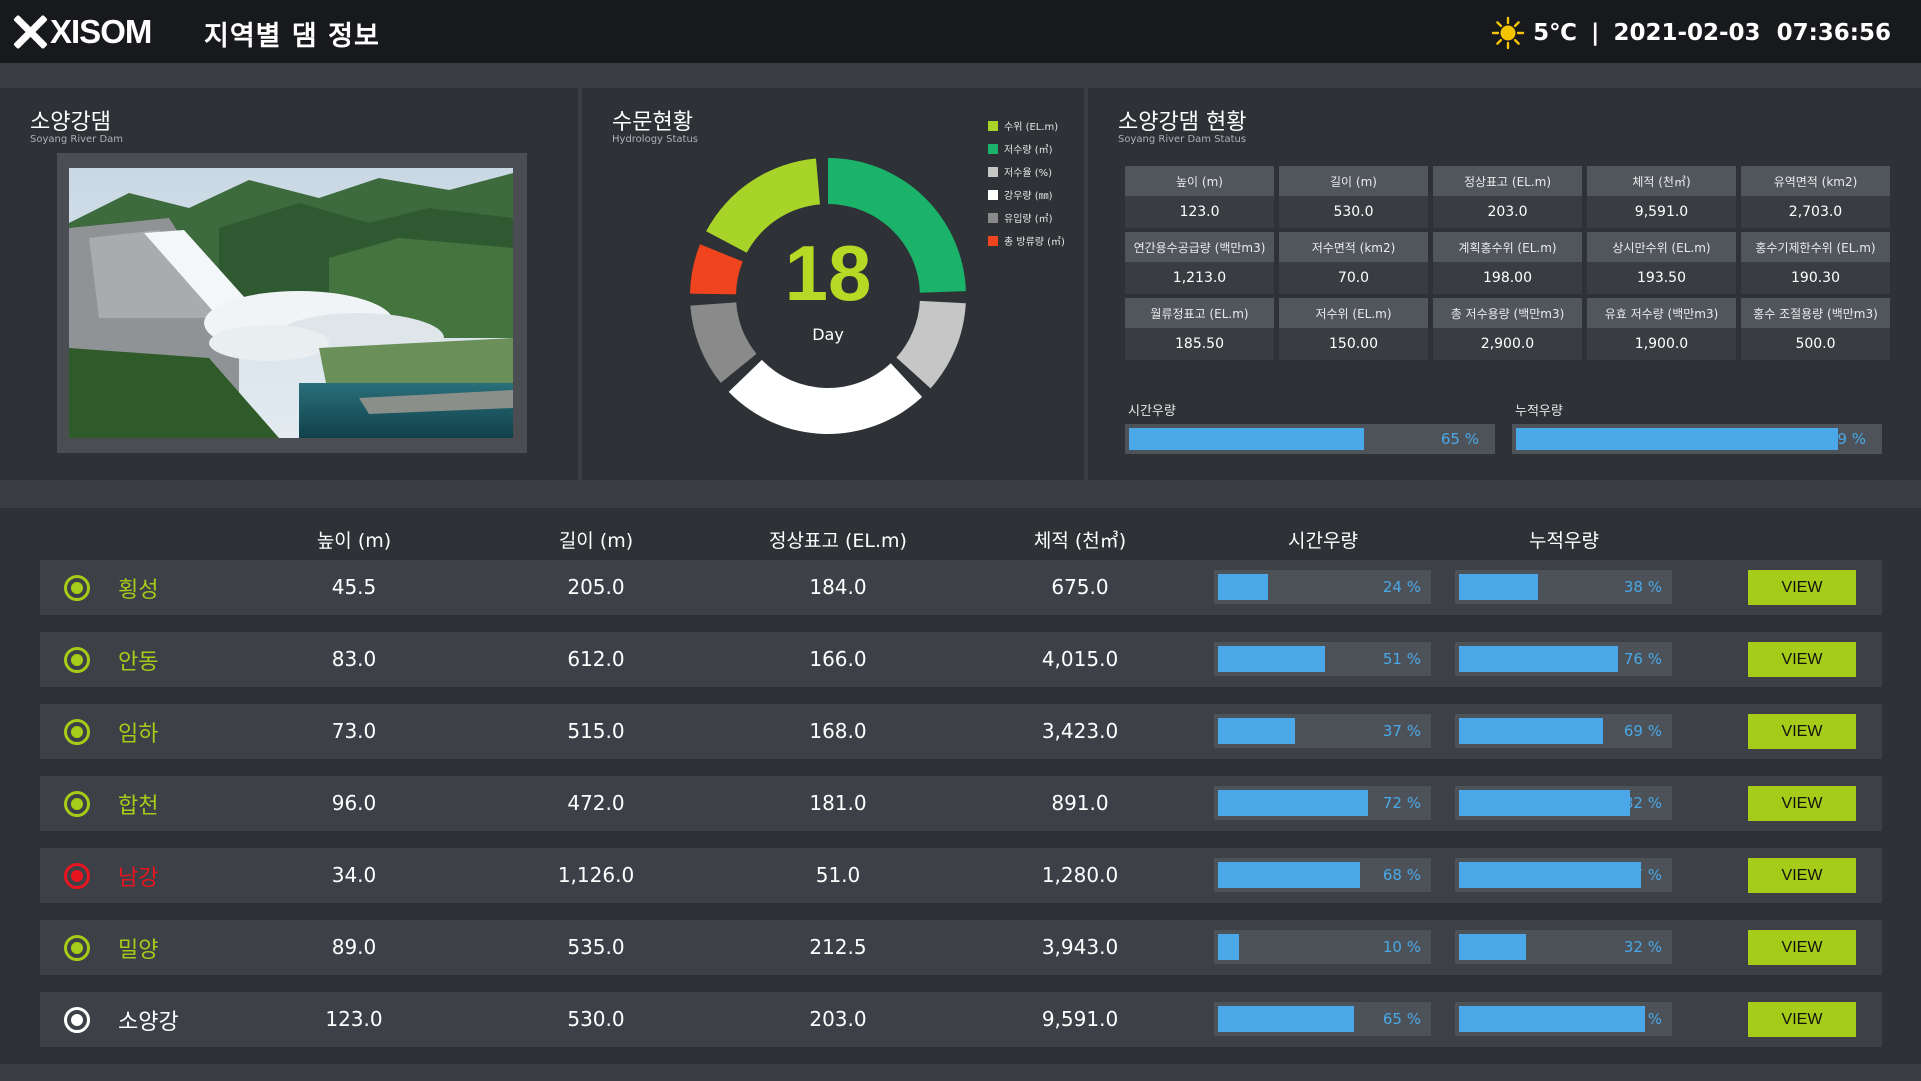 Image resolution: width=1921 pixels, height=1081 pixels. What do you see at coordinates (1642, 1019) in the screenshot?
I see `bar-percent: 89 %` at bounding box center [1642, 1019].